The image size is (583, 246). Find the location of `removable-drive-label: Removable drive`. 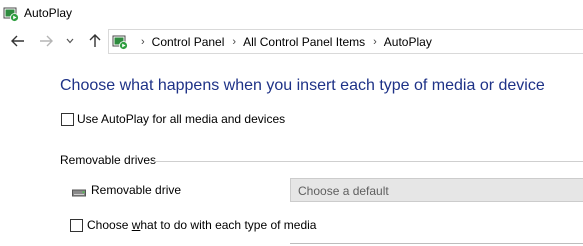

removable-drive-label: Removable drive is located at coordinates (136, 190).